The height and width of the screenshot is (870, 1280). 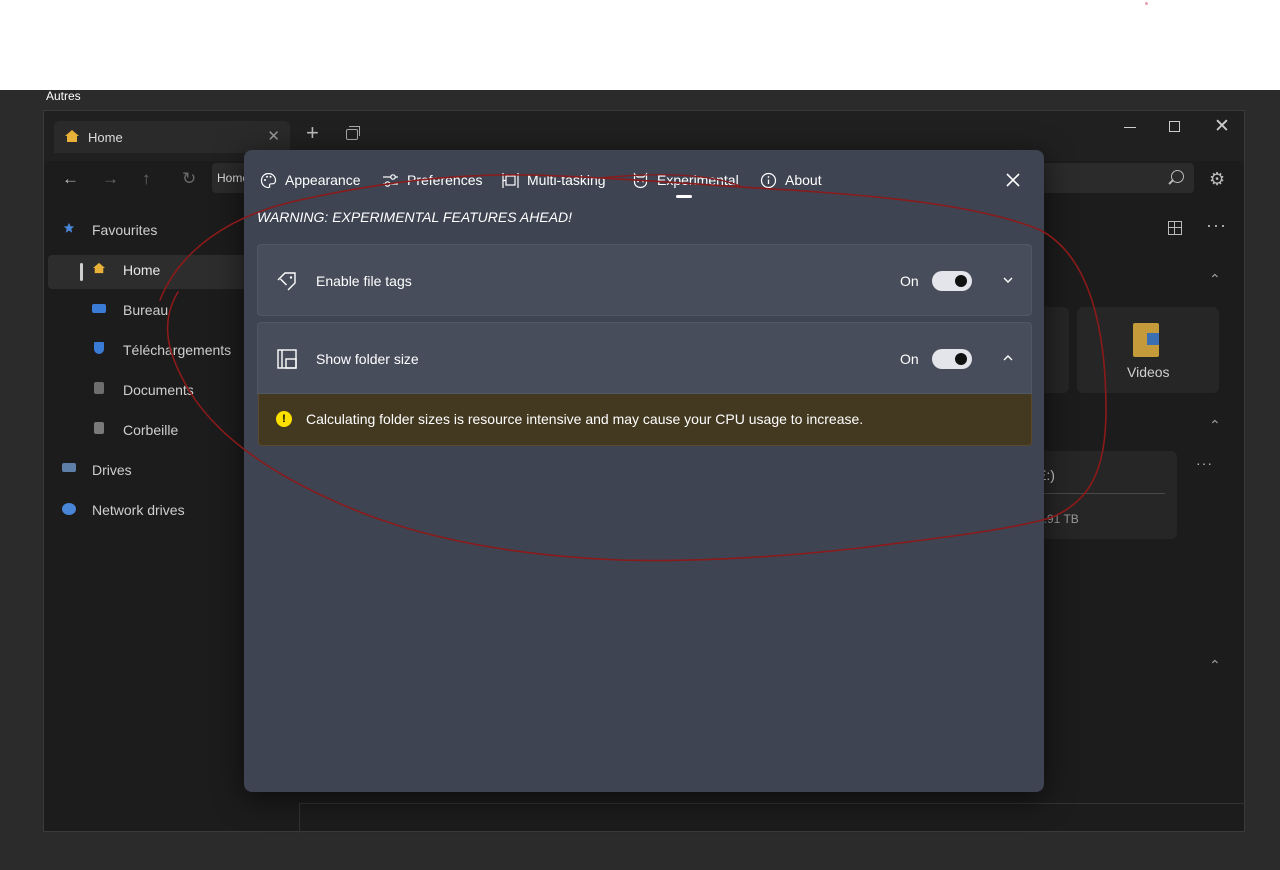 What do you see at coordinates (299, 818) in the screenshot?
I see `status-divider-vertical` at bounding box center [299, 818].